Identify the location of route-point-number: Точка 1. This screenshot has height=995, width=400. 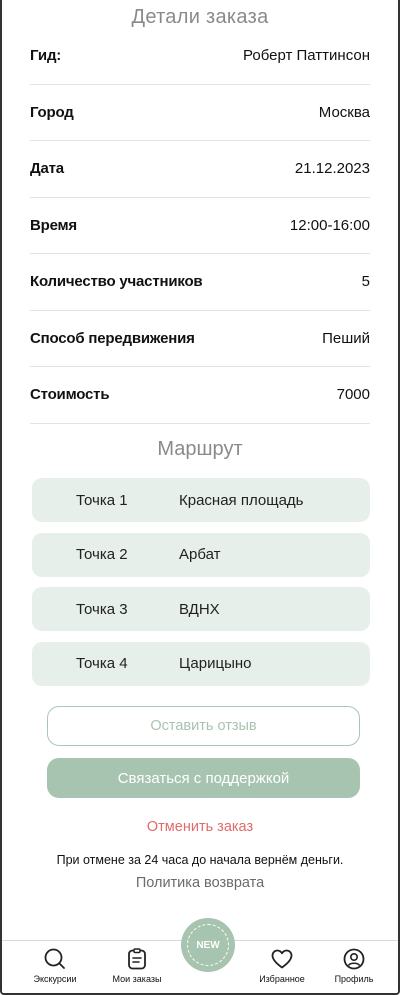
(102, 500).